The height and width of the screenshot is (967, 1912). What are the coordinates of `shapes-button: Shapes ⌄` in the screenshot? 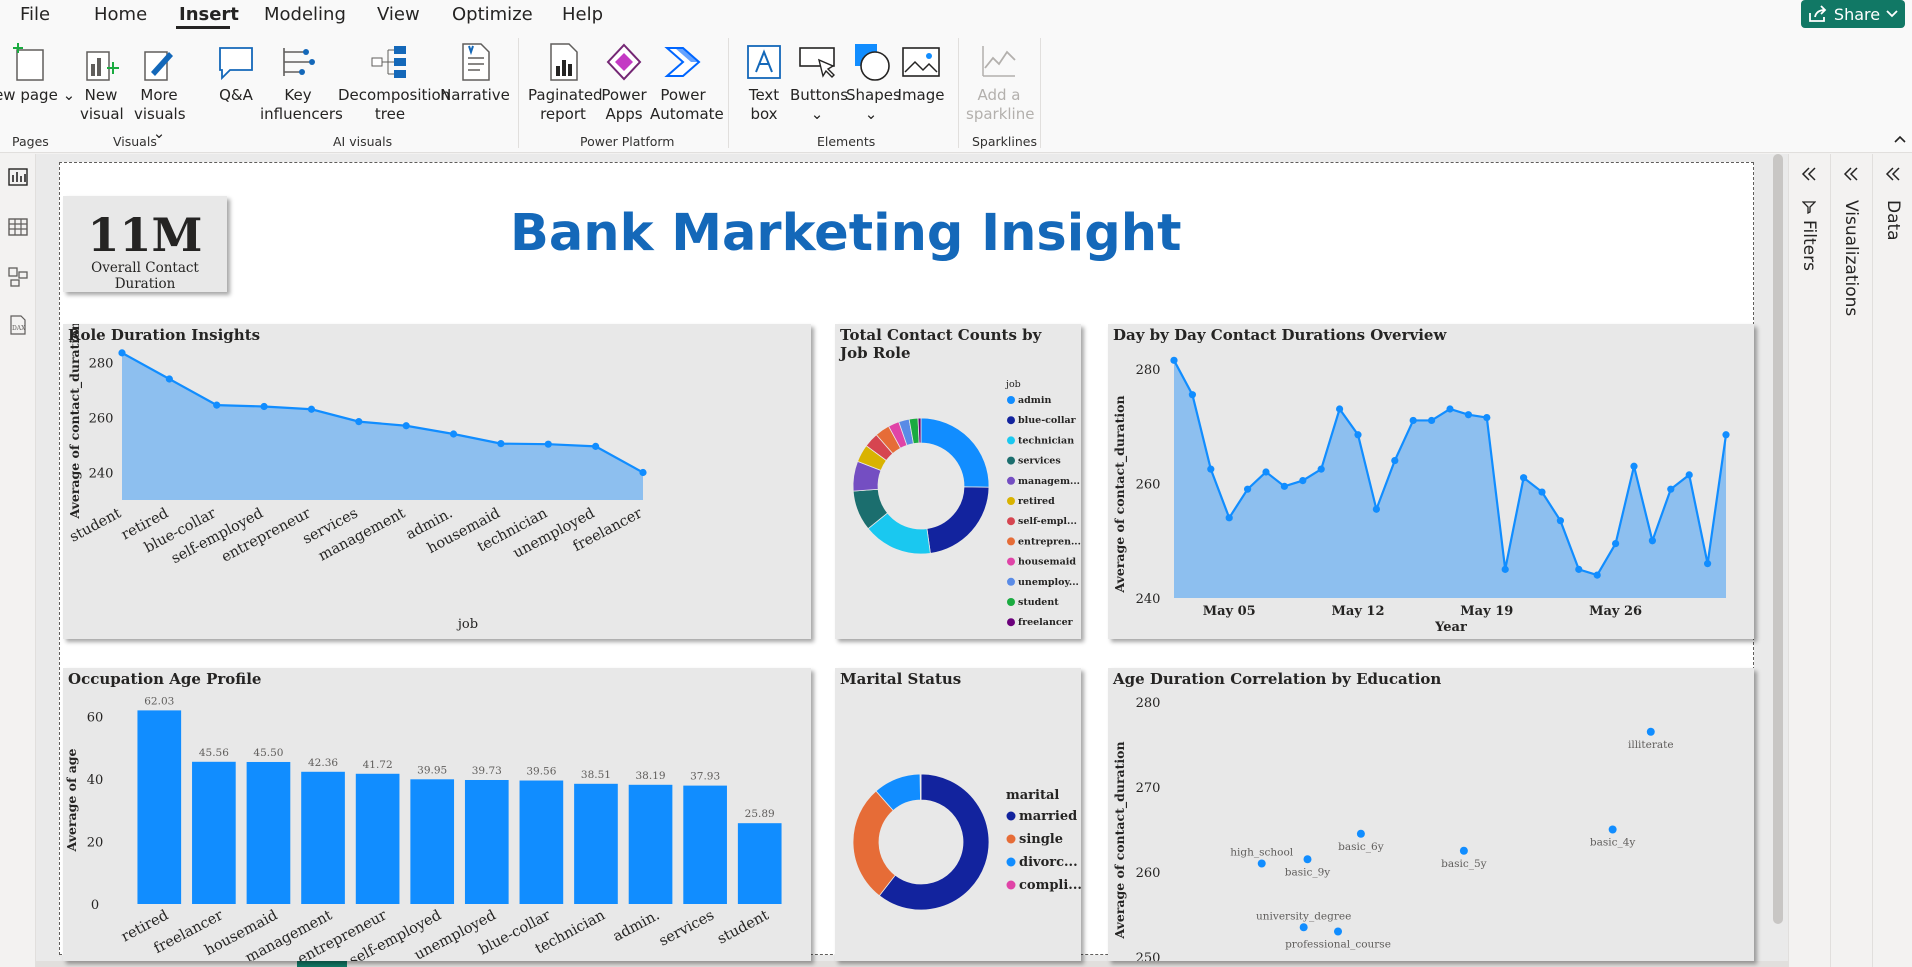 It's located at (873, 83).